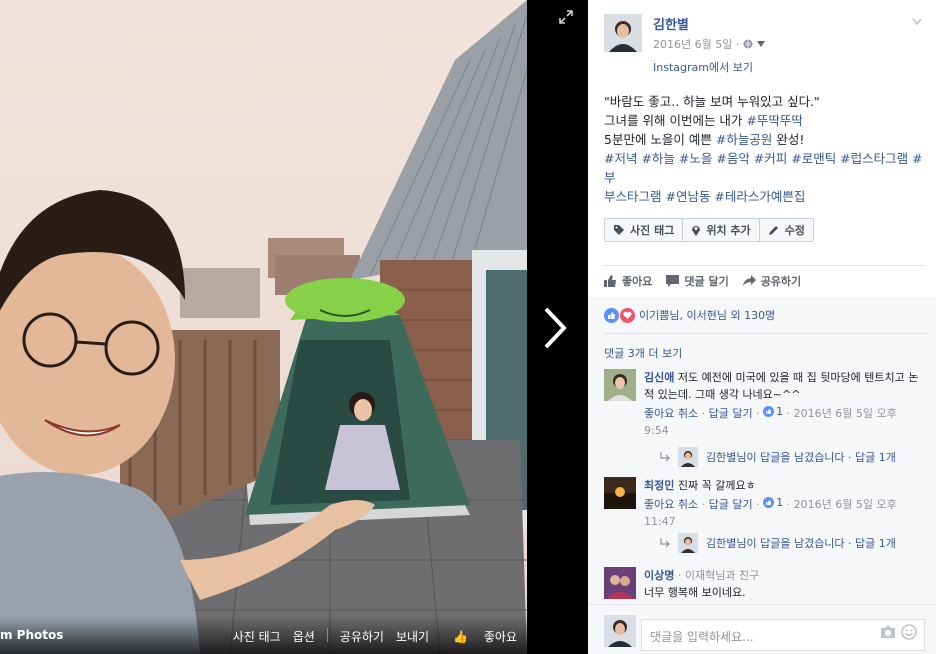  I want to click on chevron-down-icon, so click(917, 22).